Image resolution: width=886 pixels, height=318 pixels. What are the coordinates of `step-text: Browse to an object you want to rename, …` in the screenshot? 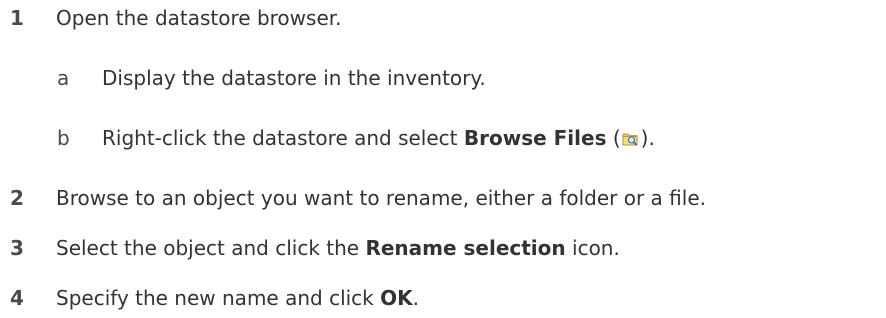 It's located at (381, 198).